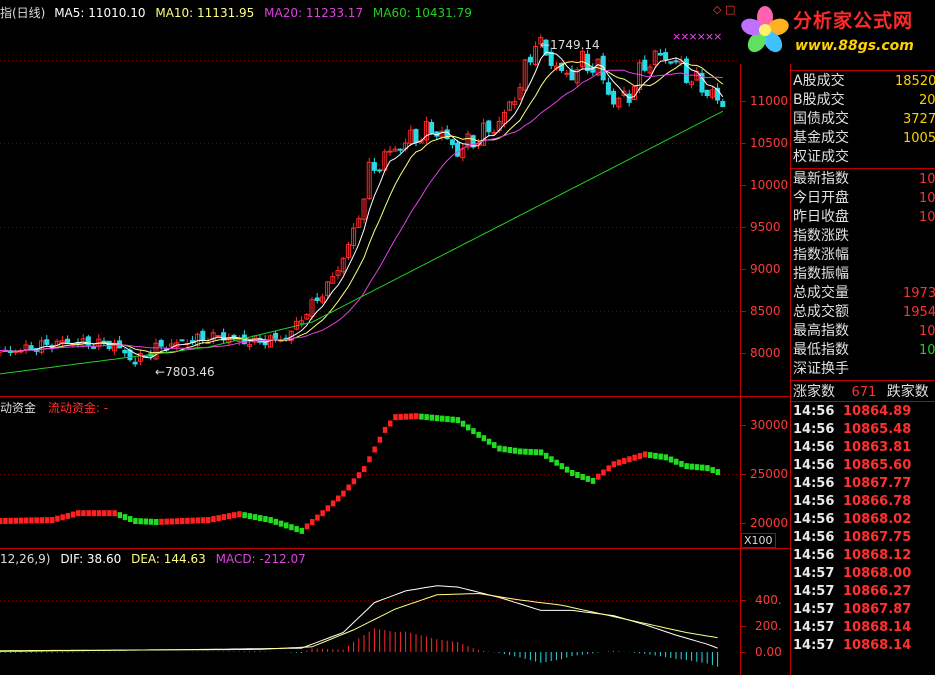 Image resolution: width=935 pixels, height=675 pixels. Describe the element at coordinates (877, 627) in the screenshot. I see `tick-price: 10868.14` at that location.